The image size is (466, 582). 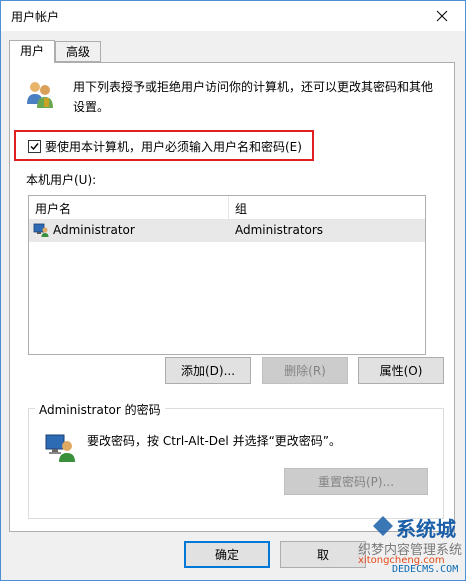 What do you see at coordinates (401, 370) in the screenshot?
I see `properties-button: 属性(O)` at bounding box center [401, 370].